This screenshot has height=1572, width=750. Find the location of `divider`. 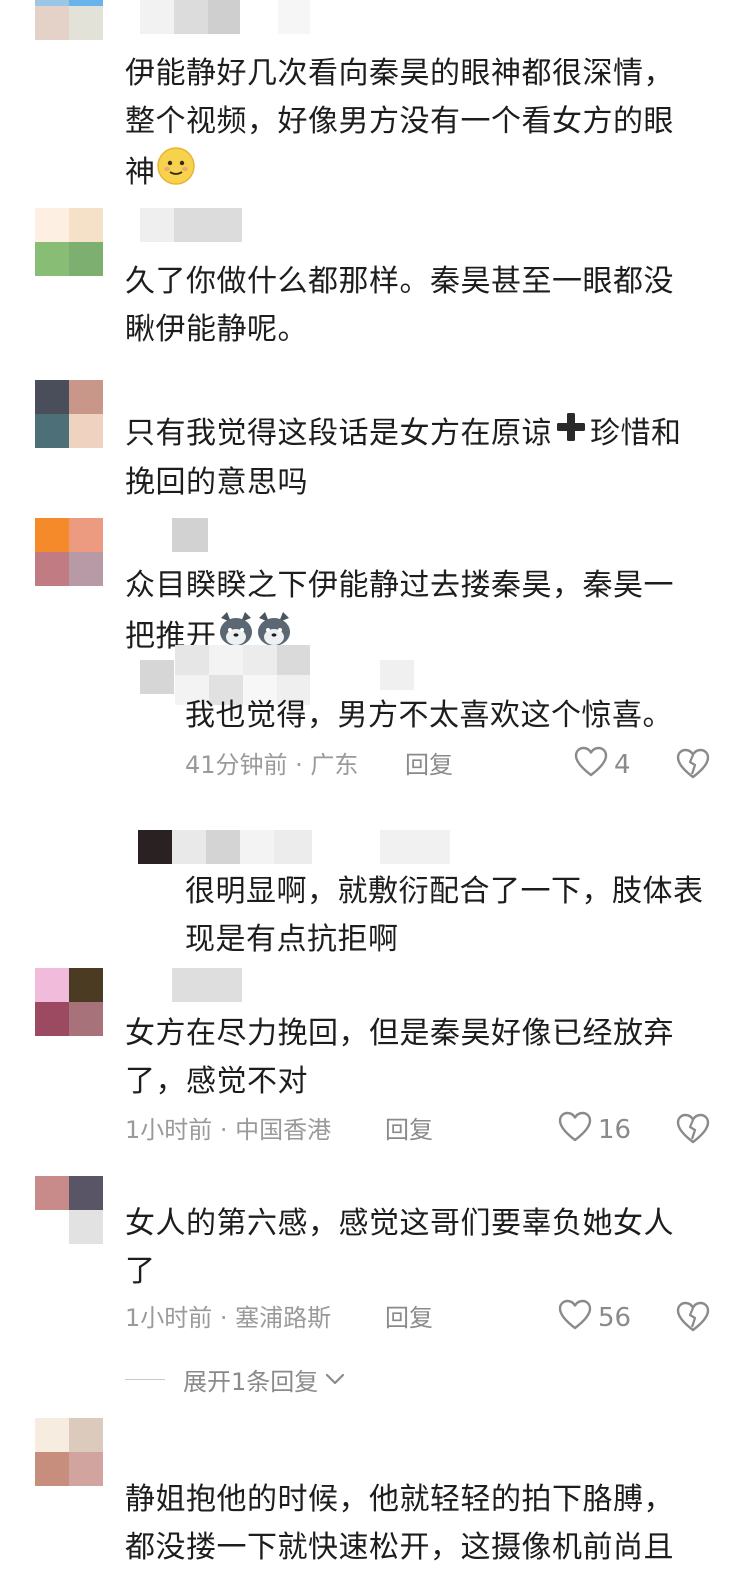

divider is located at coordinates (145, 1379).